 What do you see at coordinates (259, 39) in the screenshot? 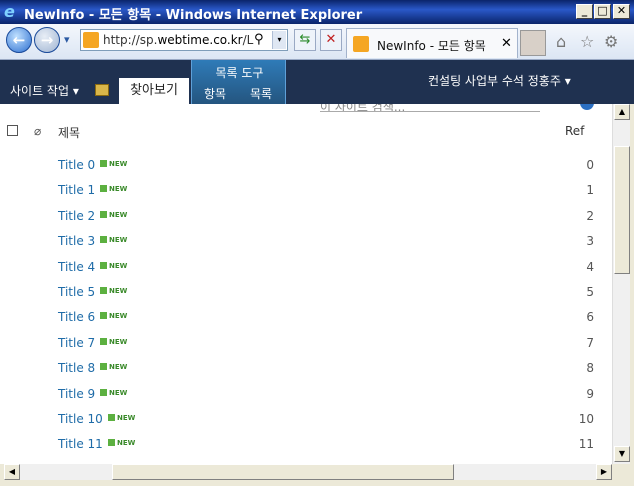
I see `search-icon: ⚲` at bounding box center [259, 39].